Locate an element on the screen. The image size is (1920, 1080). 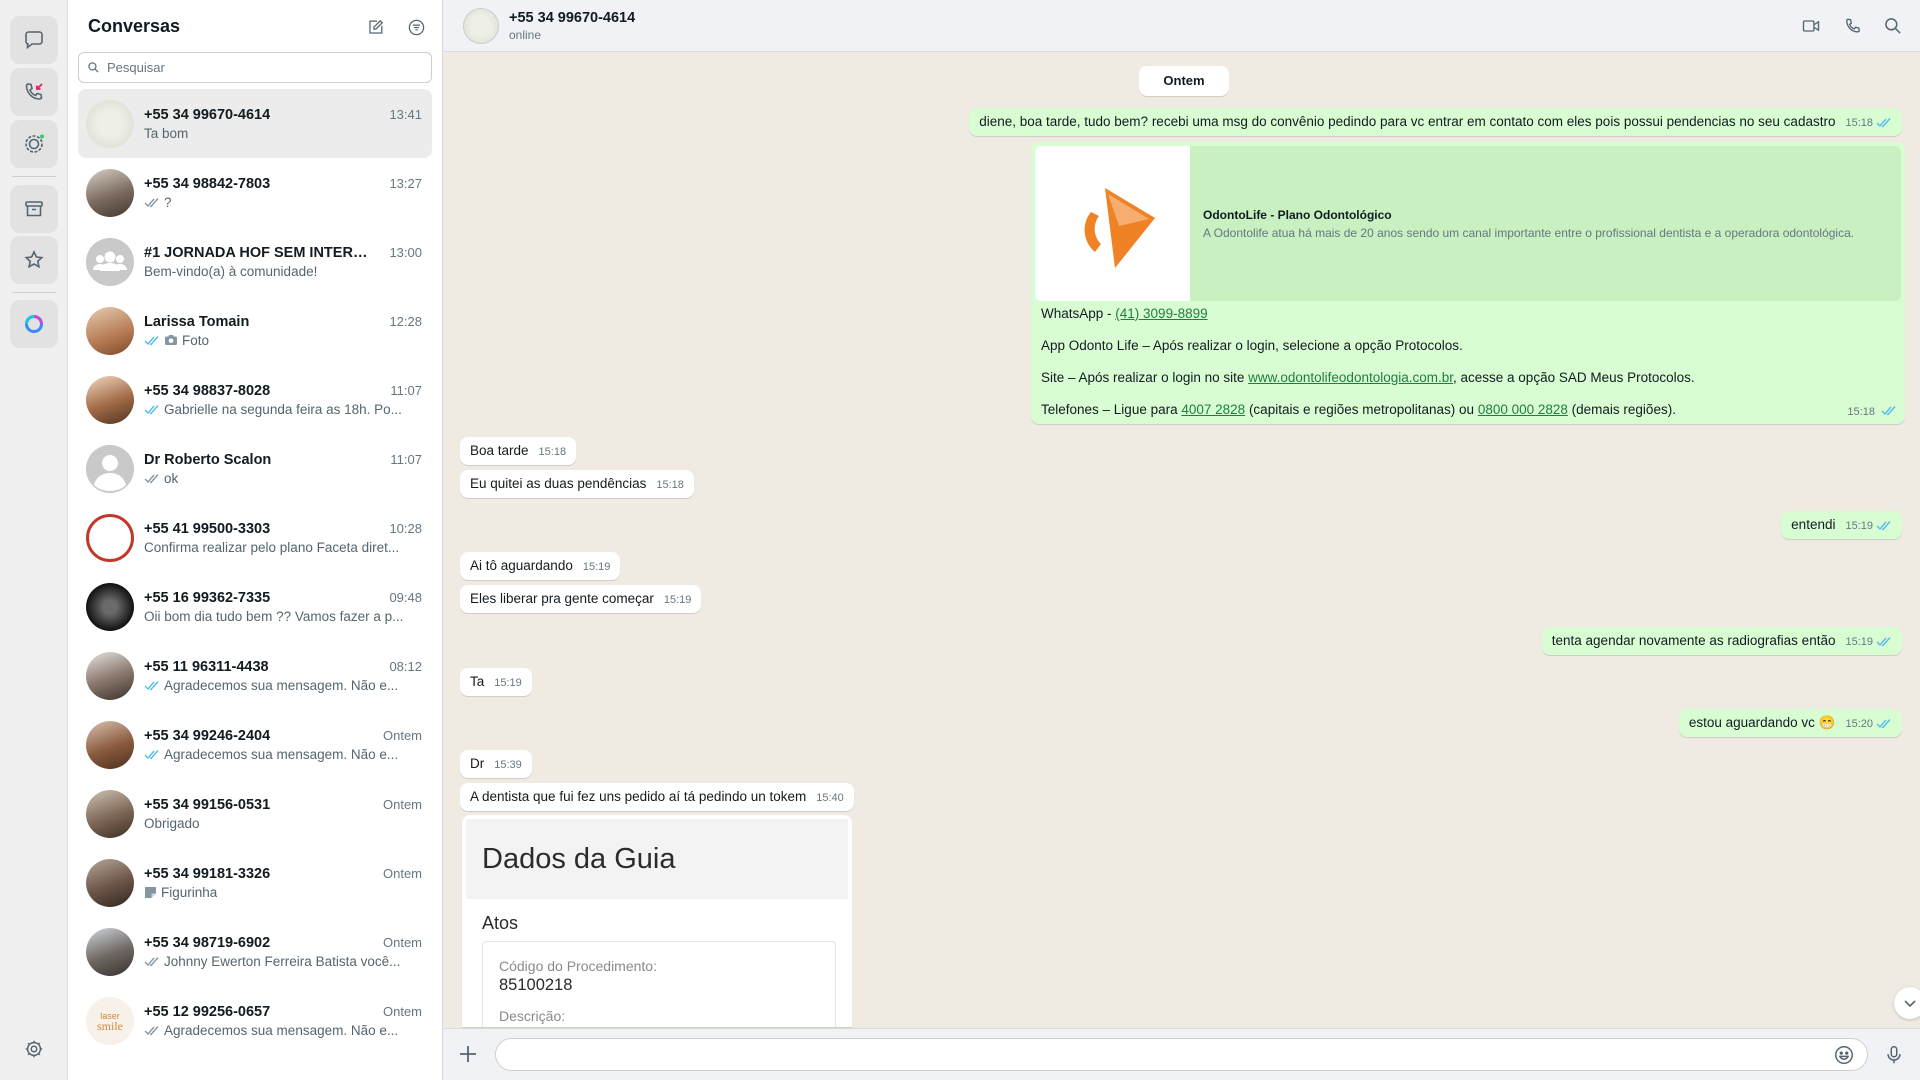
scroll-to-bottom-button is located at coordinates (1907, 1003).